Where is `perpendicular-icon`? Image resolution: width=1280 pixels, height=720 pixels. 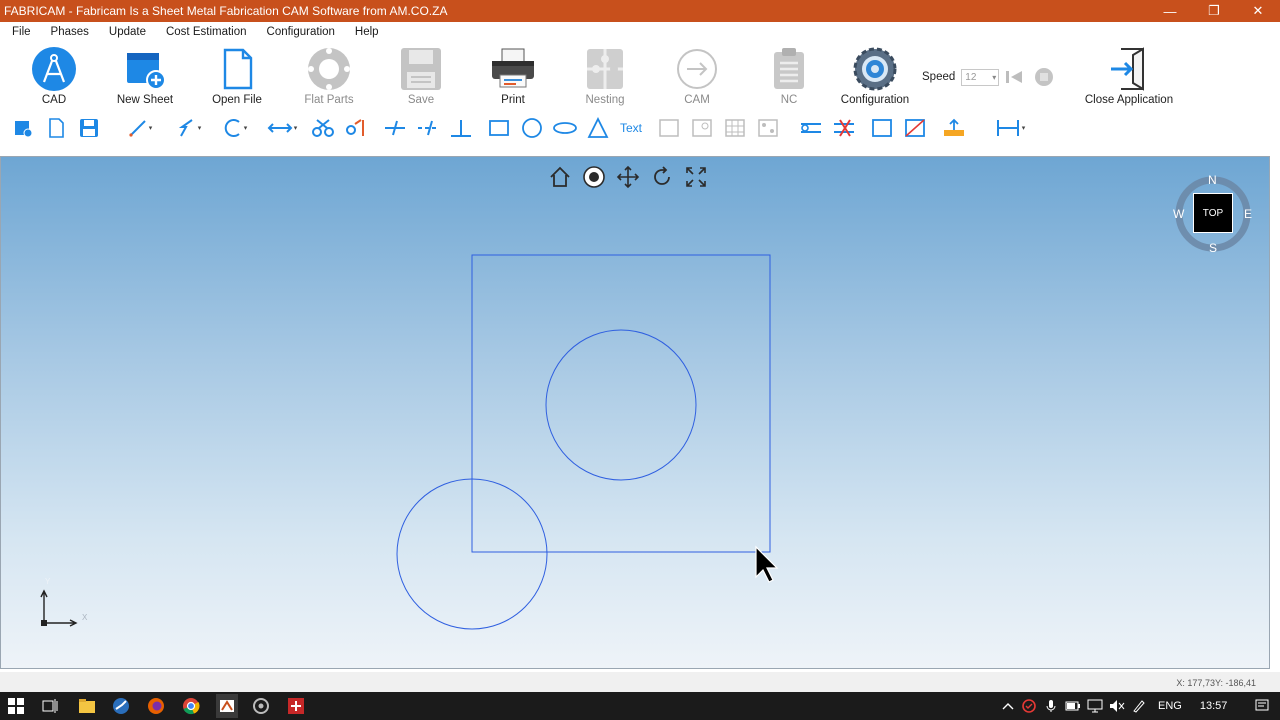
perpendicular-icon is located at coordinates (461, 128).